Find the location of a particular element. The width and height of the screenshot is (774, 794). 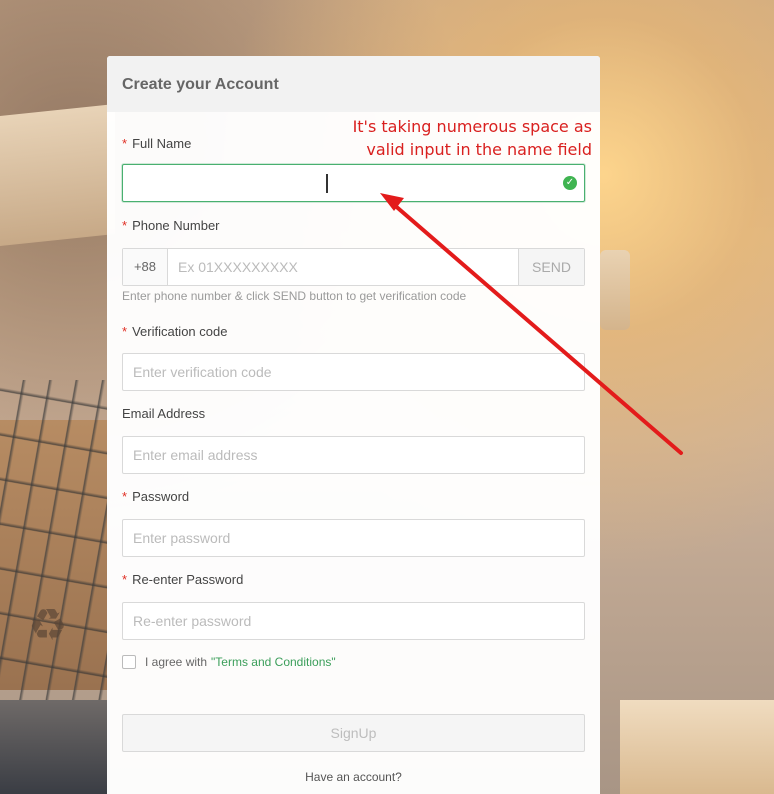

password-label: * Password is located at coordinates (156, 496).